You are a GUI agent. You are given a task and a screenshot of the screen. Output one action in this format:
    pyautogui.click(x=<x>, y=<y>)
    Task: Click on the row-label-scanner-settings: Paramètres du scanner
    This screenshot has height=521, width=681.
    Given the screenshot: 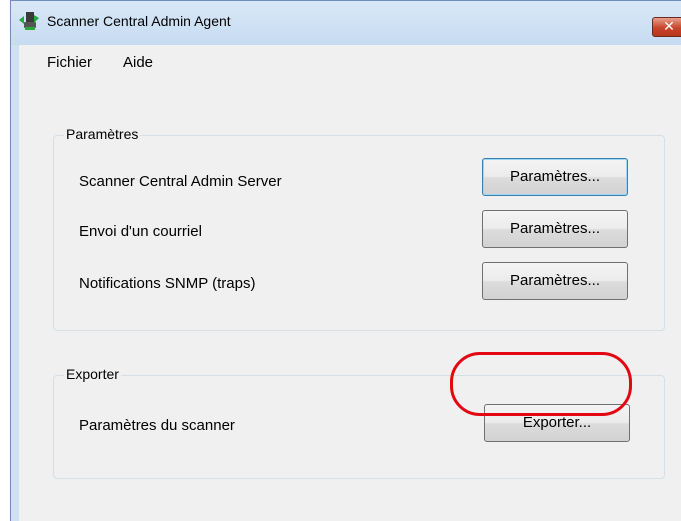 What is the action you would take?
    pyautogui.click(x=157, y=425)
    